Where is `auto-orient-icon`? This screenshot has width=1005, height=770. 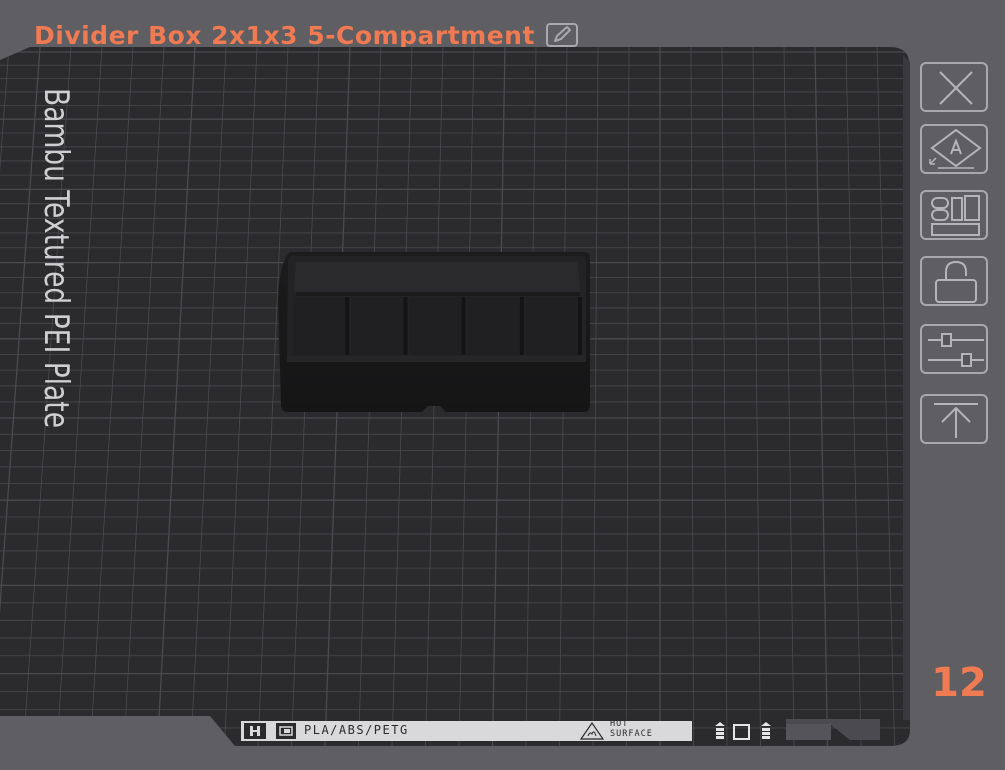 auto-orient-icon is located at coordinates (955, 148).